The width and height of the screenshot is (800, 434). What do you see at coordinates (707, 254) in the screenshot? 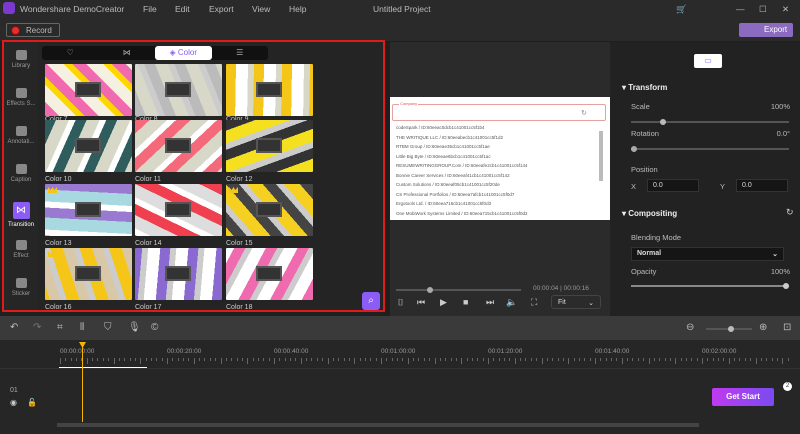
I see `blending-mode-dropdown: Normal ⌄` at bounding box center [707, 254].